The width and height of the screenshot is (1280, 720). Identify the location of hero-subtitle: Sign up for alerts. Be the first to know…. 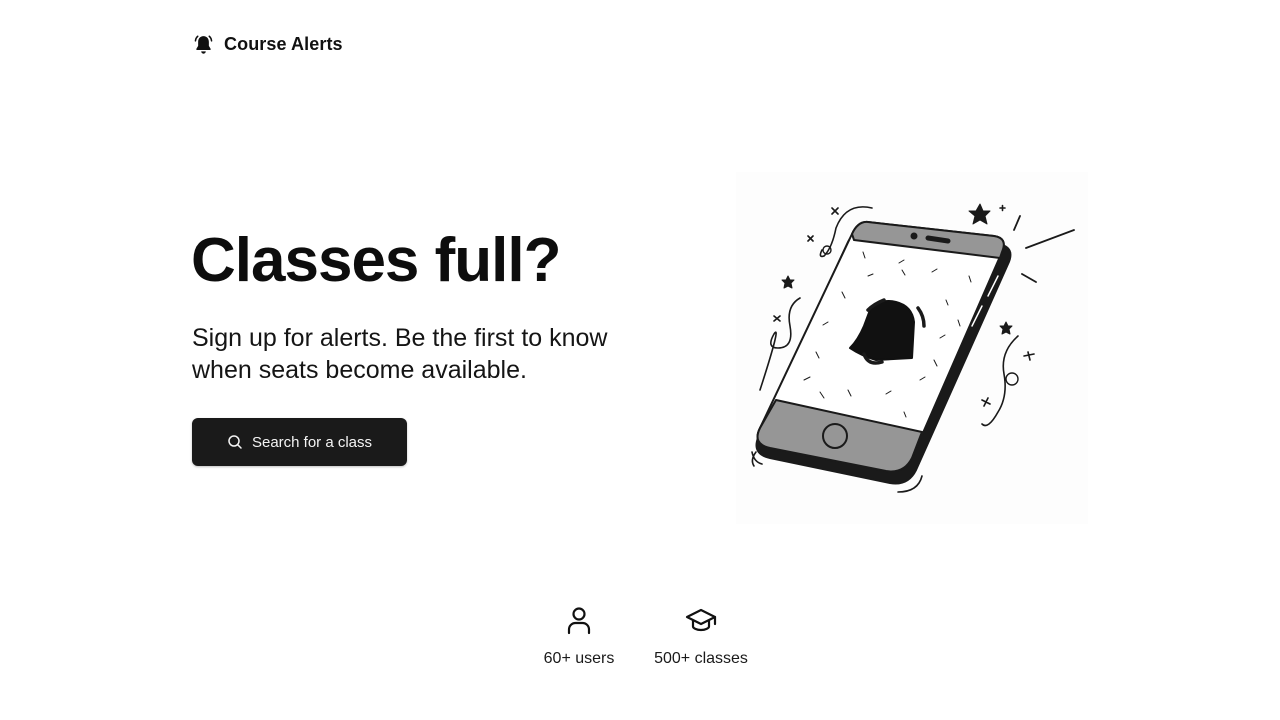
(400, 354).